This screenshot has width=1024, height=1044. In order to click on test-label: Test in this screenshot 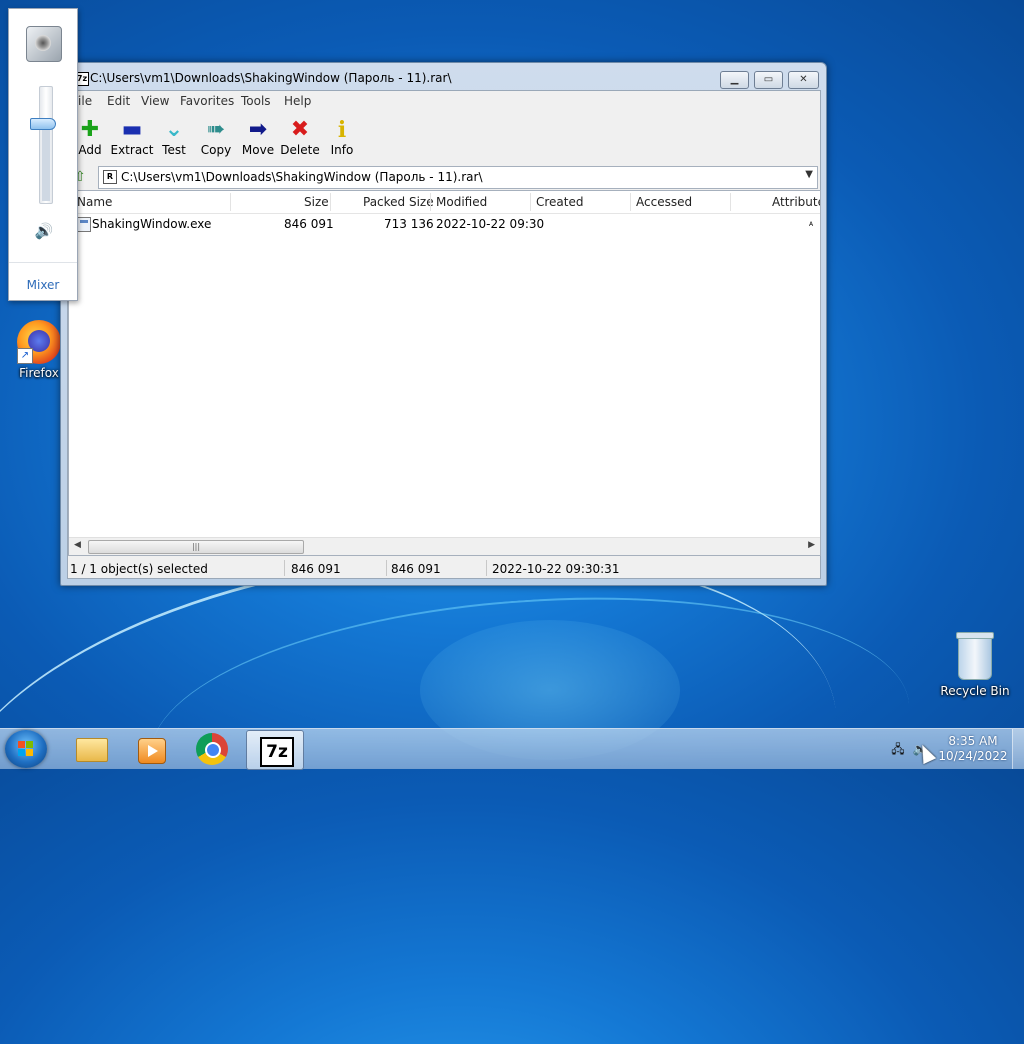, I will do `click(174, 150)`.